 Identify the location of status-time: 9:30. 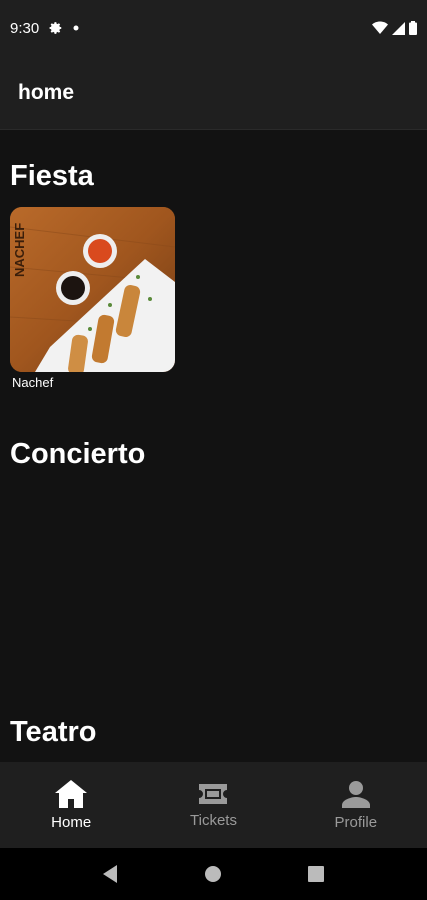
(25, 28).